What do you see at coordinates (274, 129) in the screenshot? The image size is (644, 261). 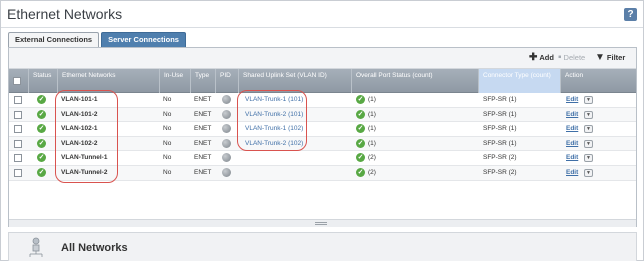 I see `uplink-set-link: VLAN-Trunk-1 (102)` at bounding box center [274, 129].